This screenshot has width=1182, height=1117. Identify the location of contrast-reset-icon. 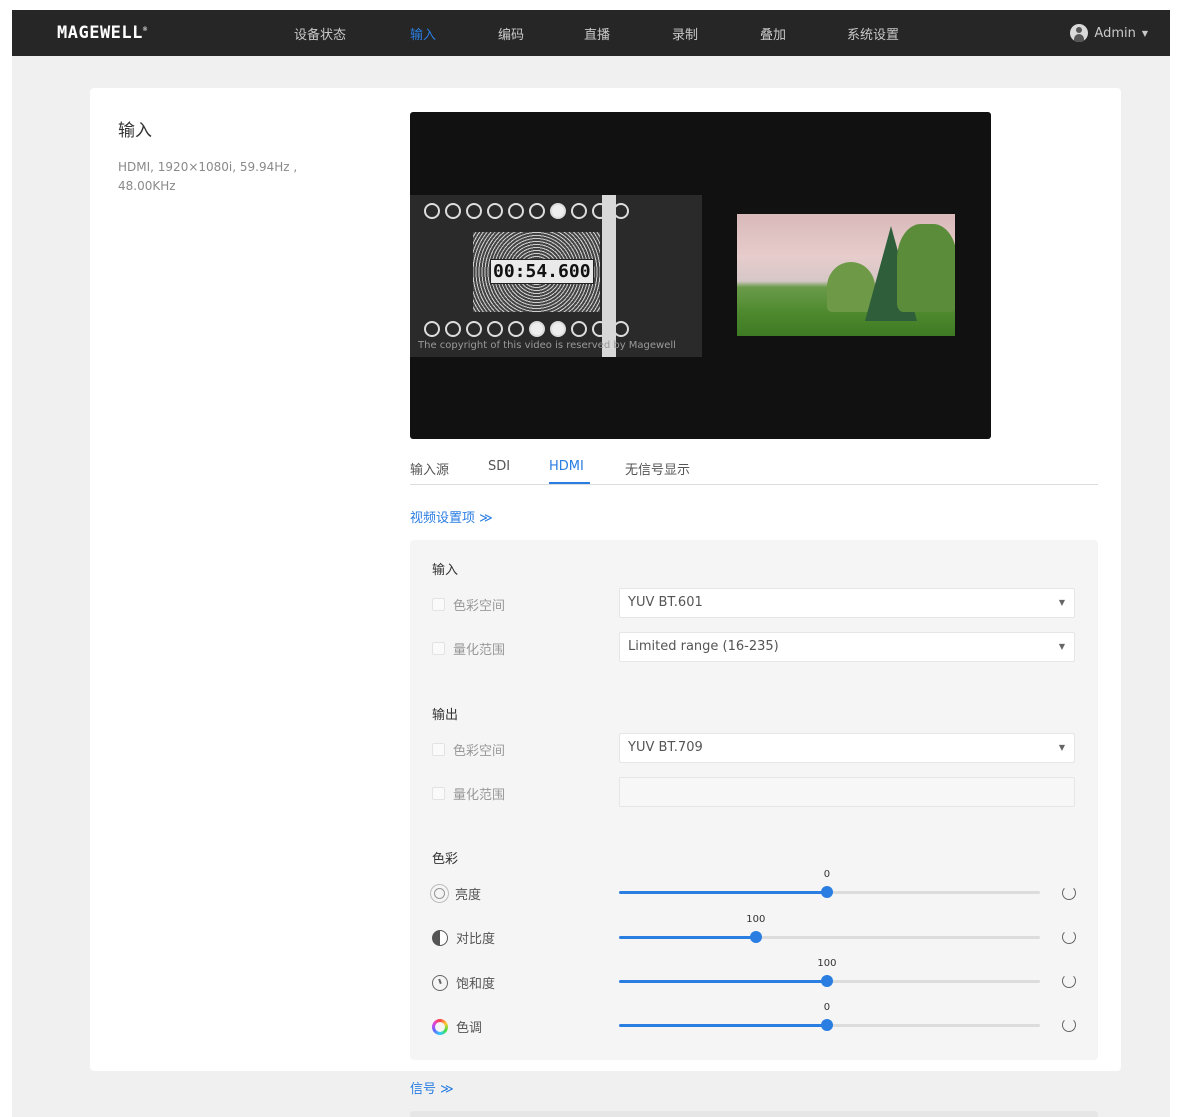
(1069, 937).